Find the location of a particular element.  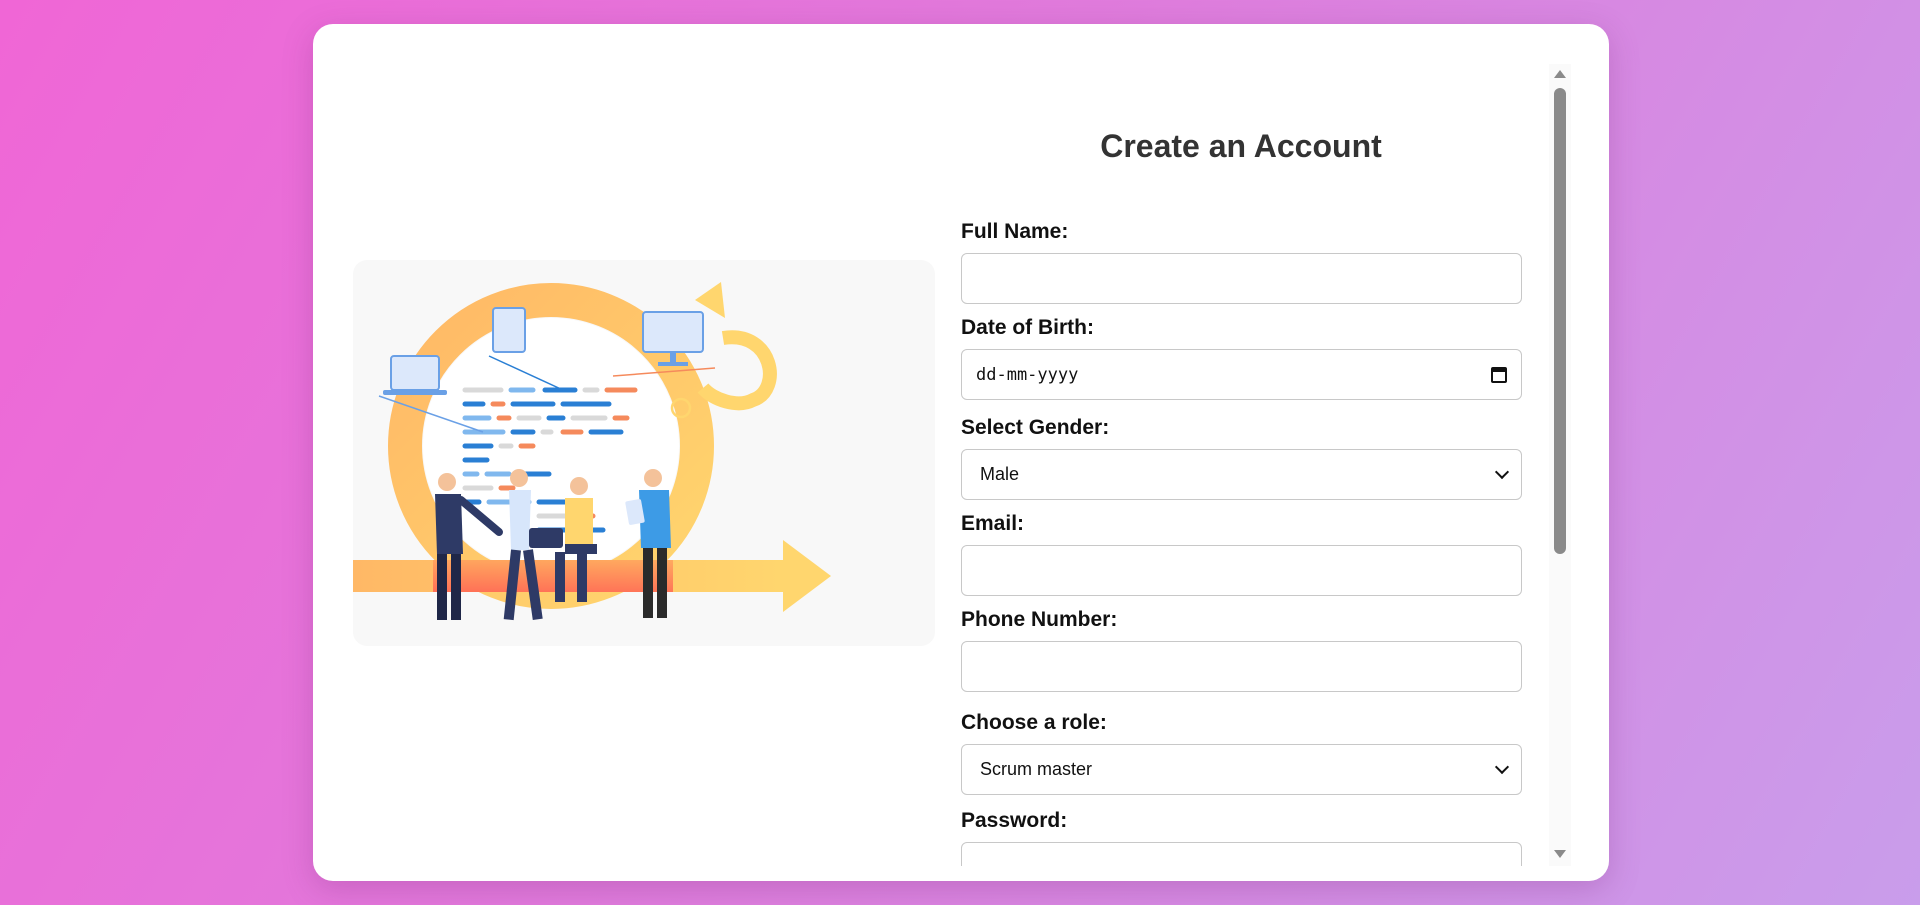

full-name-input is located at coordinates (1241, 278).